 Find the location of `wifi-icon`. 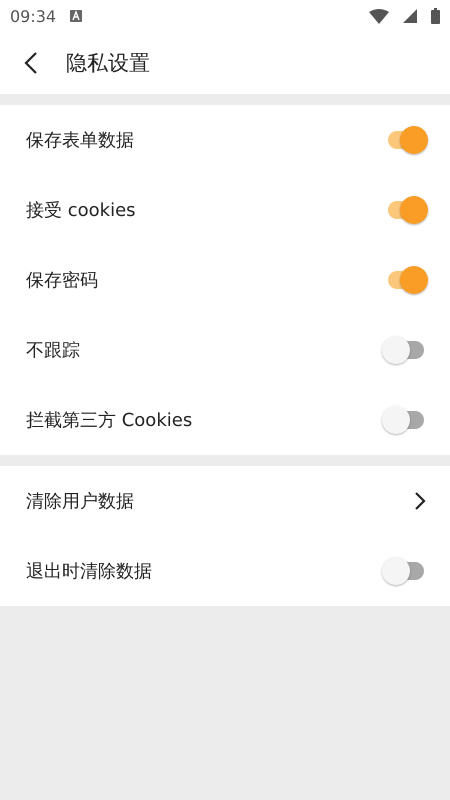

wifi-icon is located at coordinates (379, 16).